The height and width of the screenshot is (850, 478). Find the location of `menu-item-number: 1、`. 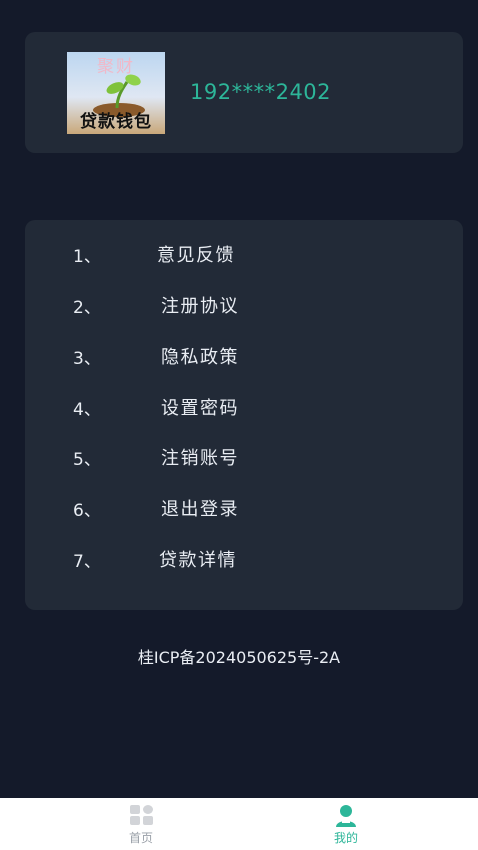

menu-item-number: 1、 is located at coordinates (87, 257).